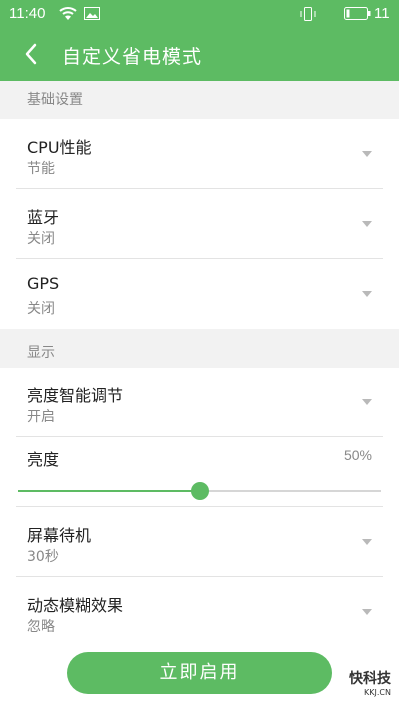  Describe the element at coordinates (75, 605) in the screenshot. I see `setting-label: 动态模糊效果` at that location.